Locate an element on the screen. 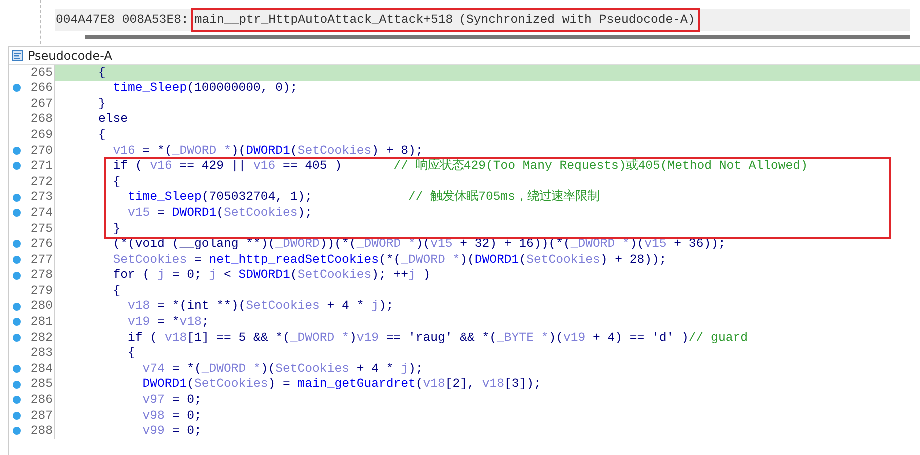 The height and width of the screenshot is (455, 920). line-number: 268 is located at coordinates (41, 119).